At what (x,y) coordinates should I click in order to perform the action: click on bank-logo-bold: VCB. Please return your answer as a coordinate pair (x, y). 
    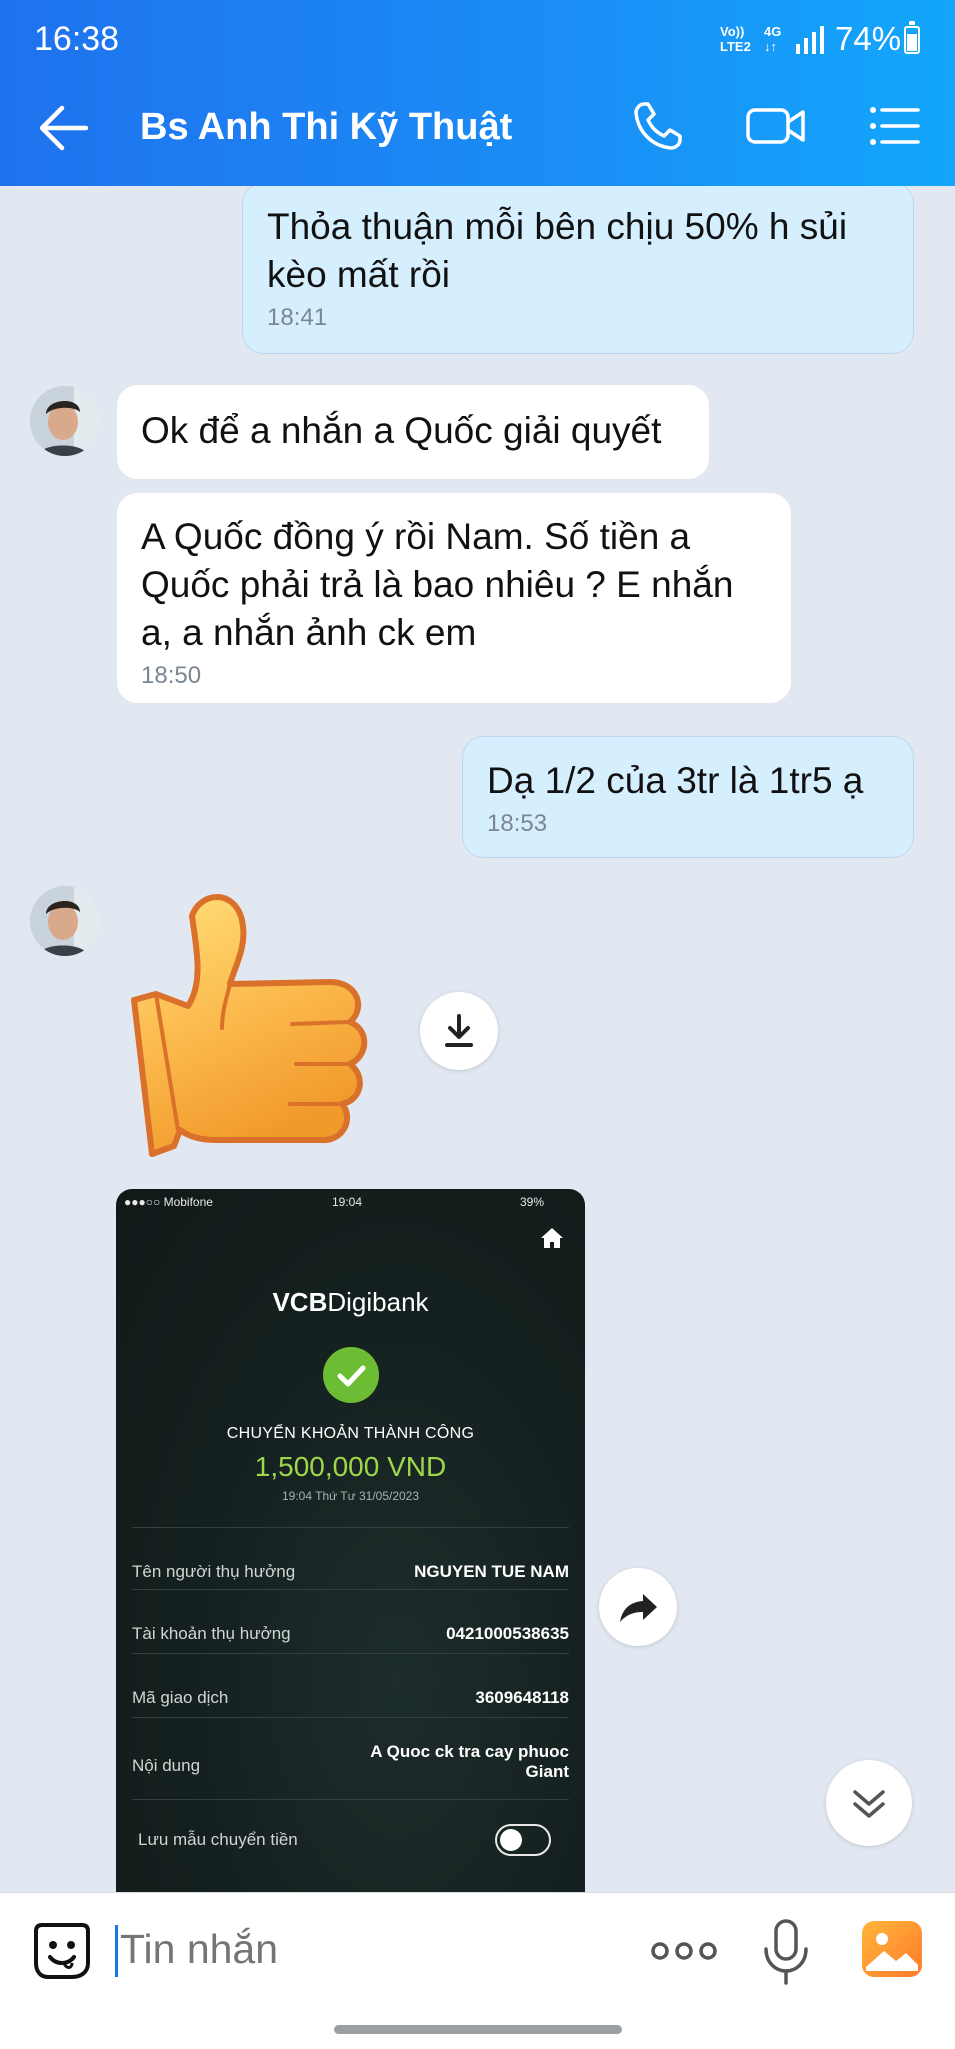
    Looking at the image, I should click on (300, 1302).